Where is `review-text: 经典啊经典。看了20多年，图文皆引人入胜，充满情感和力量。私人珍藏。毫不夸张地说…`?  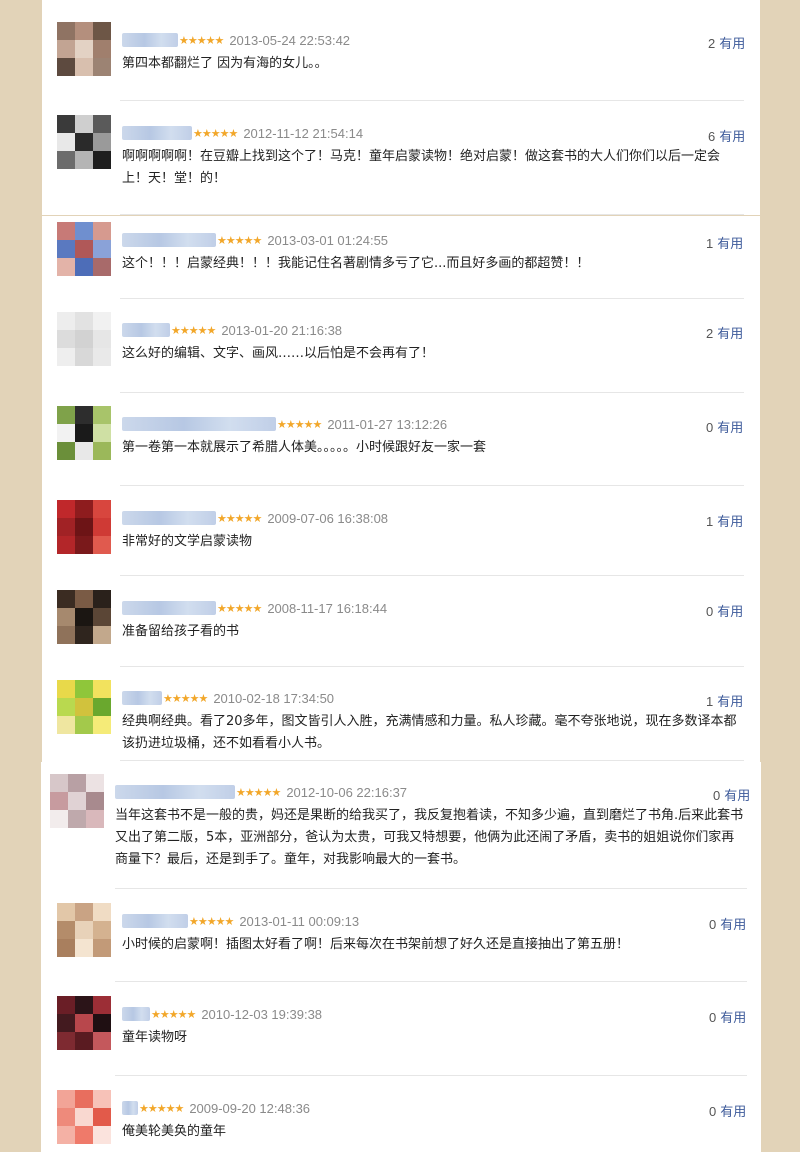
review-text: 经典啊经典。看了20多年，图文皆引人入胜，充满情感和力量。私人珍藏。毫不夸张地说… is located at coordinates (429, 732).